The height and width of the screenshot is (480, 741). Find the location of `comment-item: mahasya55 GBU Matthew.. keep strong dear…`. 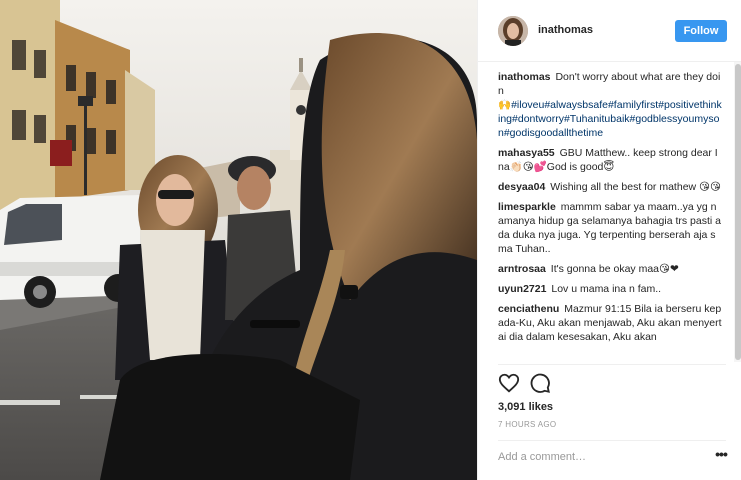

comment-item: mahasya55 GBU Matthew.. keep strong dear… is located at coordinates (610, 160).